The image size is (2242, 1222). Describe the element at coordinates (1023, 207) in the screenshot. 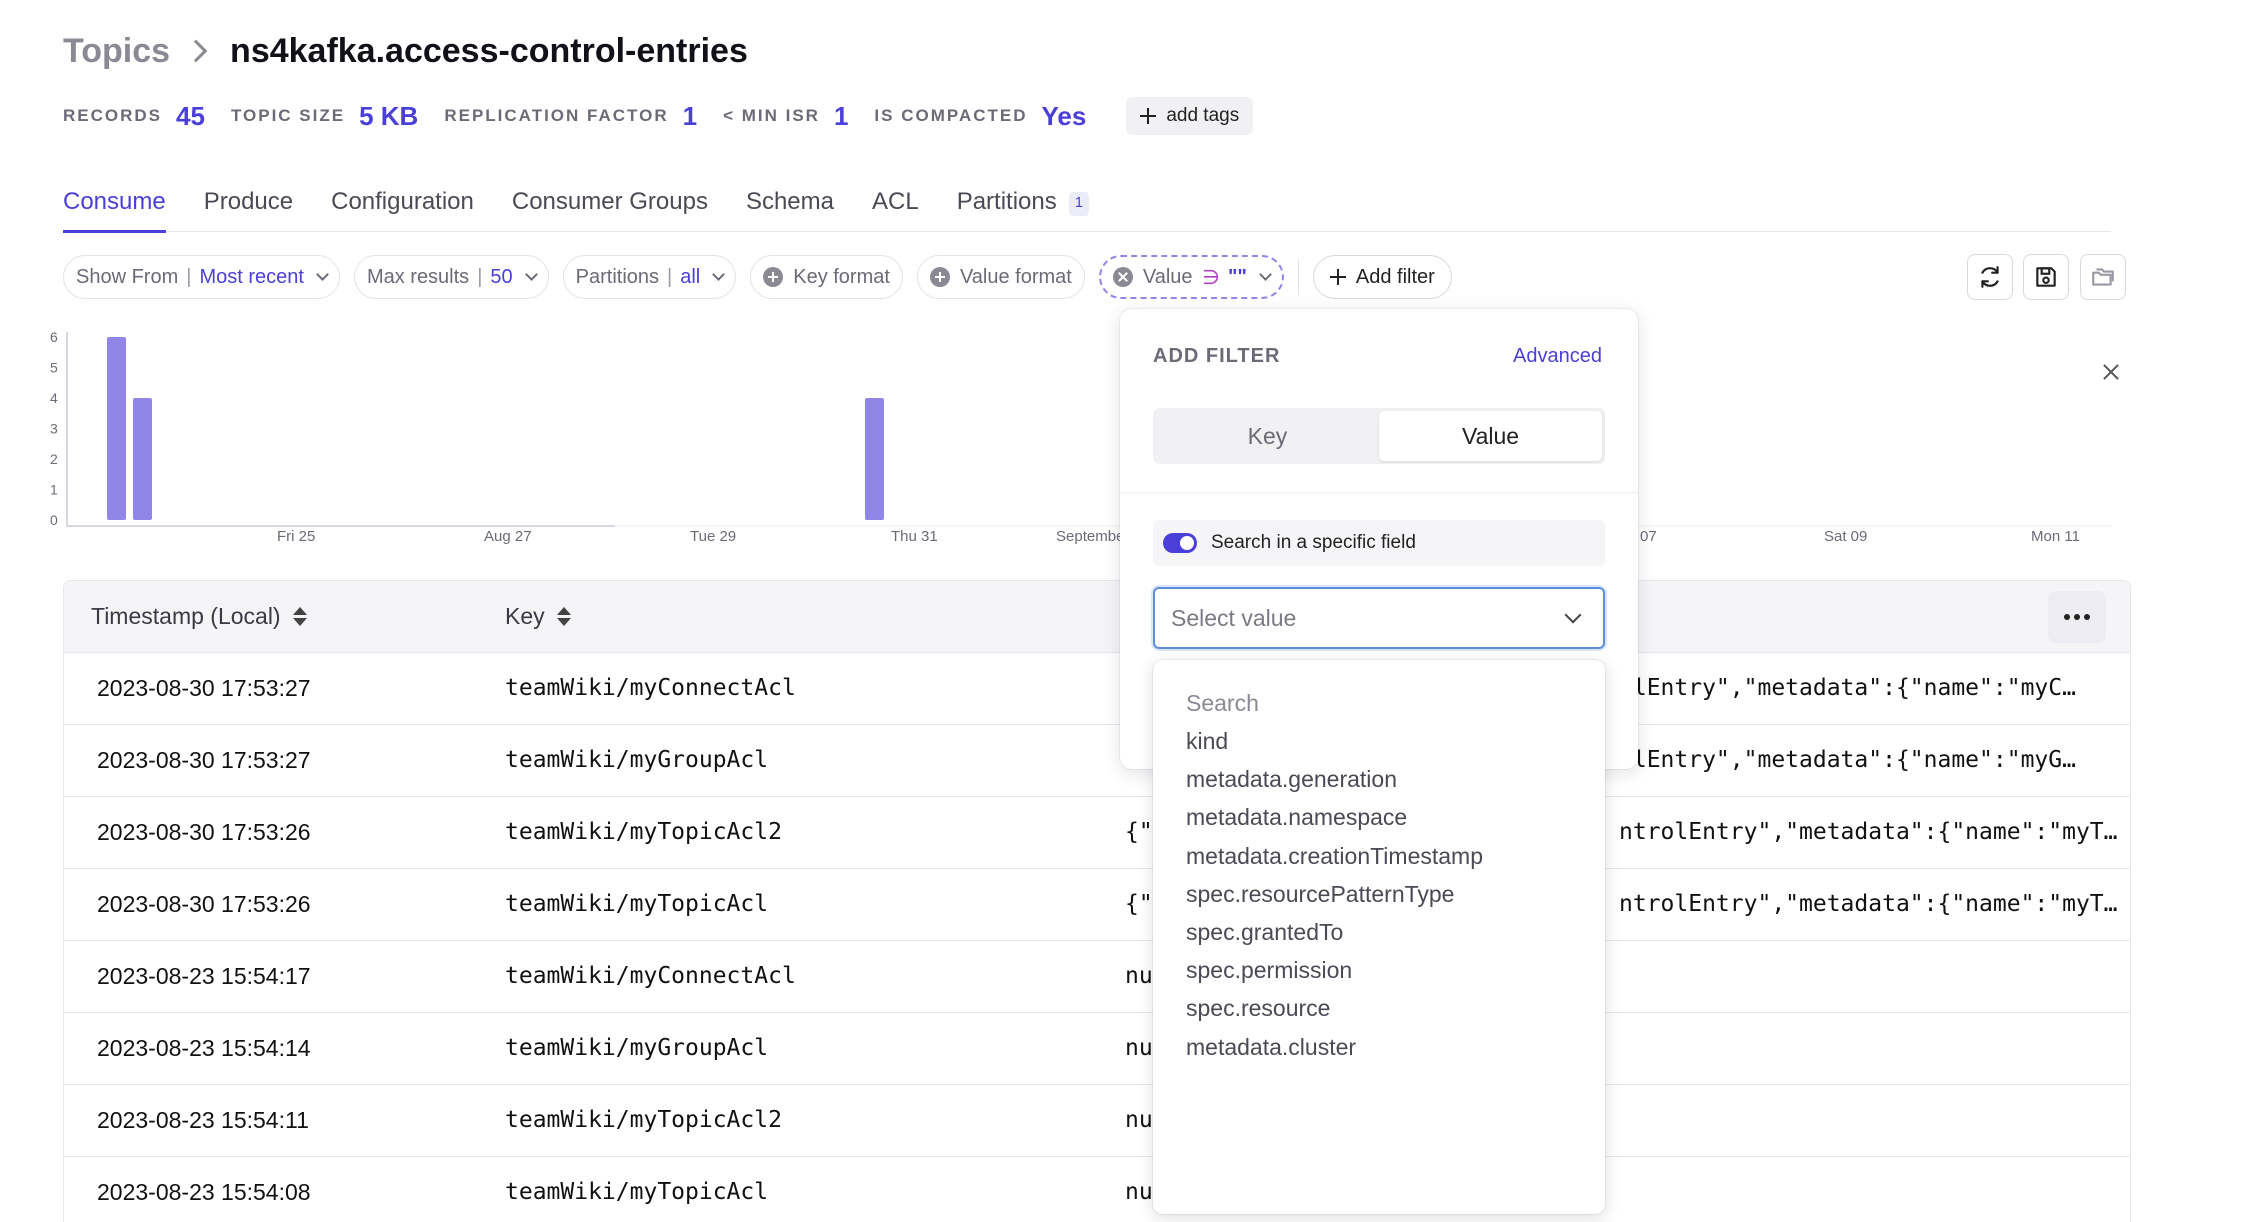

I see `tab-partitions: Partitions 1` at that location.